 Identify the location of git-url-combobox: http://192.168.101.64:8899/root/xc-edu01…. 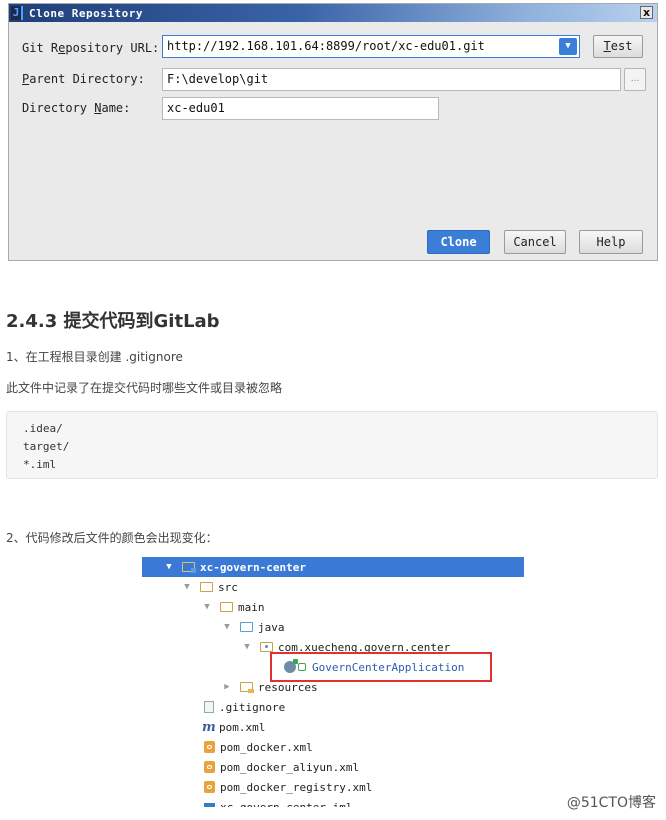
(371, 46).